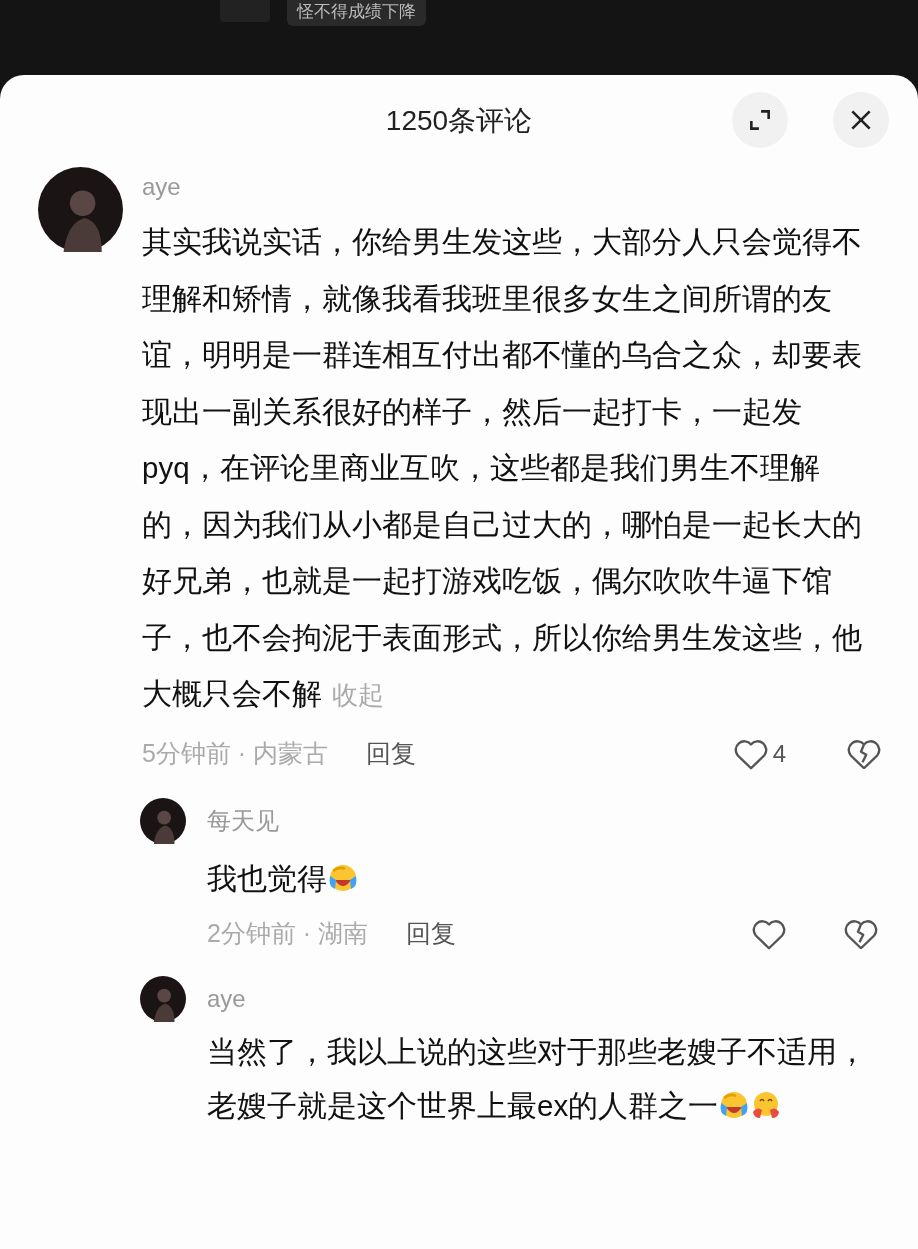  Describe the element at coordinates (288, 933) in the screenshot. I see `reply-meta: 2分钟前 · 湖南` at that location.